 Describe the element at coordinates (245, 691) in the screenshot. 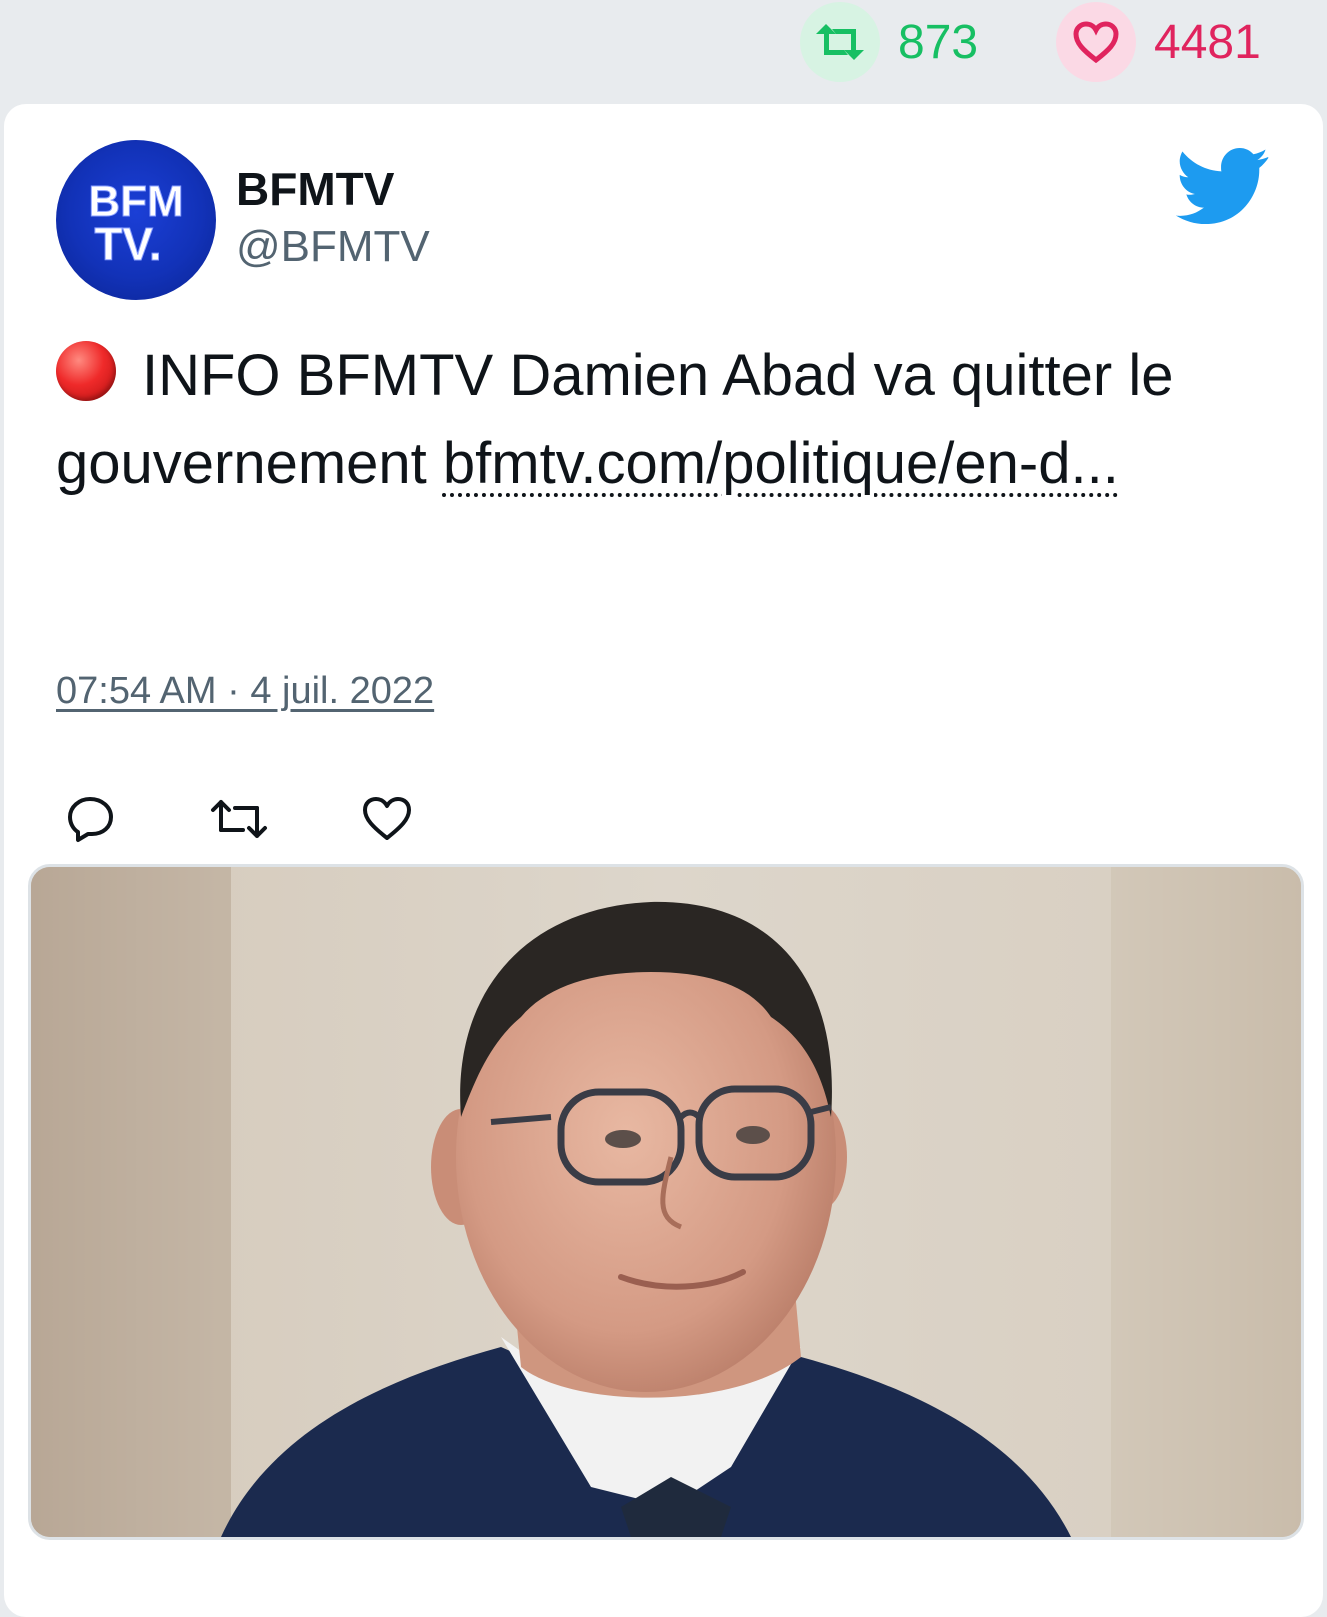

I see `tweet-timestamp: 07:54 AM · 4 juil. 2022` at that location.